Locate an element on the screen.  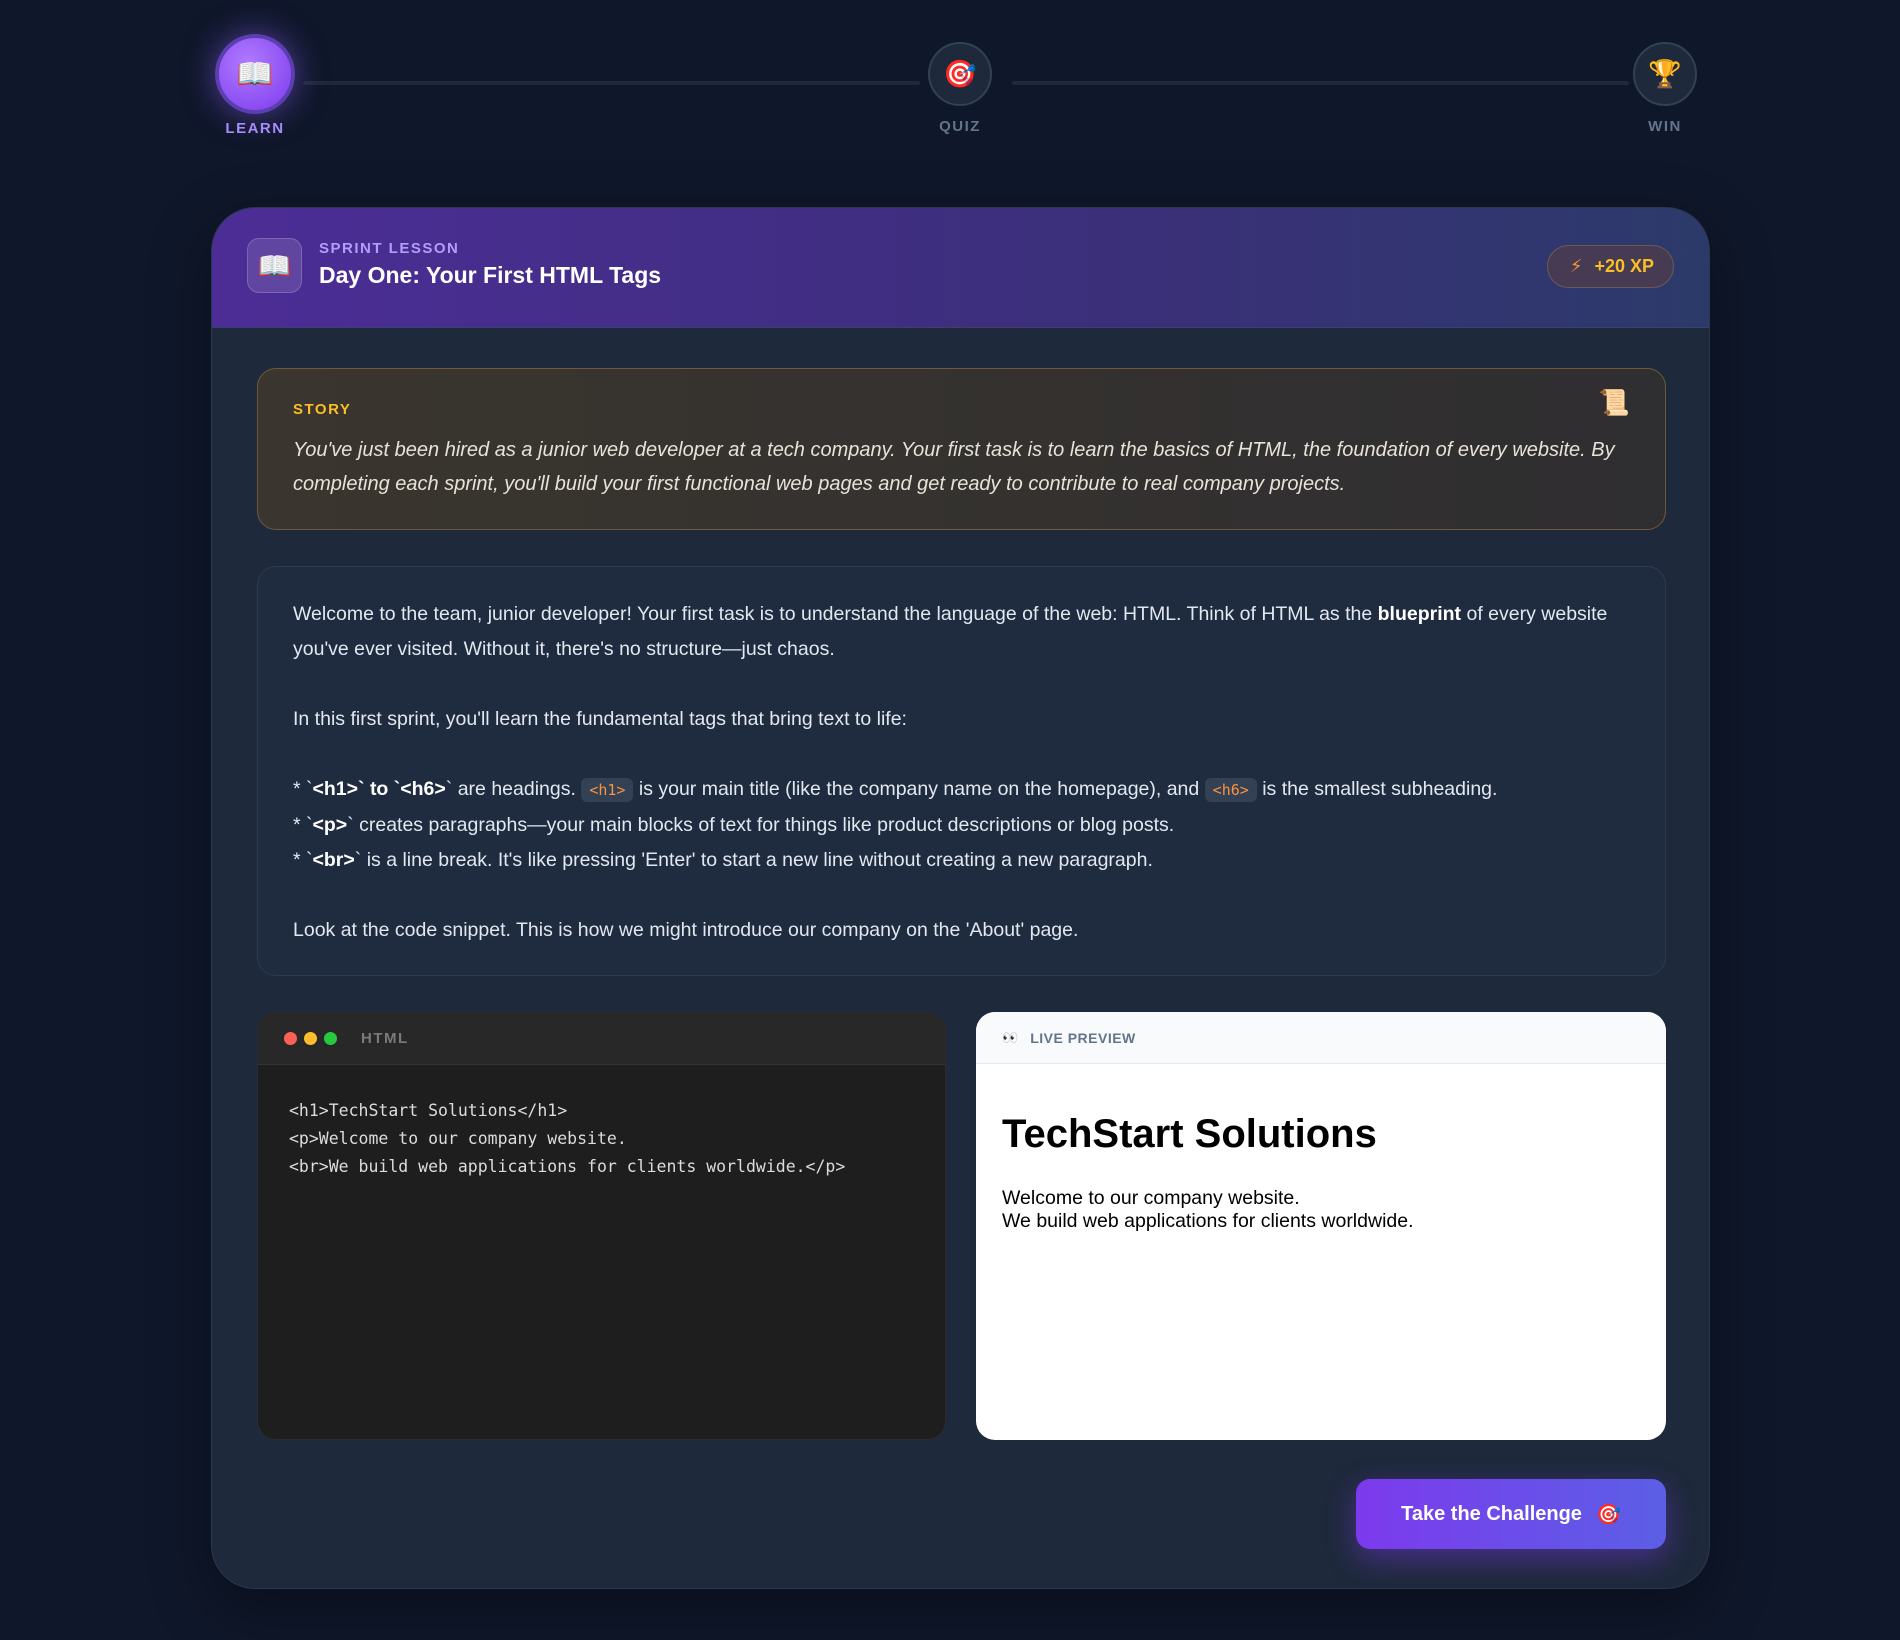
take-challenge-button: Take the Challenge 🎯 is located at coordinates (1511, 1514).